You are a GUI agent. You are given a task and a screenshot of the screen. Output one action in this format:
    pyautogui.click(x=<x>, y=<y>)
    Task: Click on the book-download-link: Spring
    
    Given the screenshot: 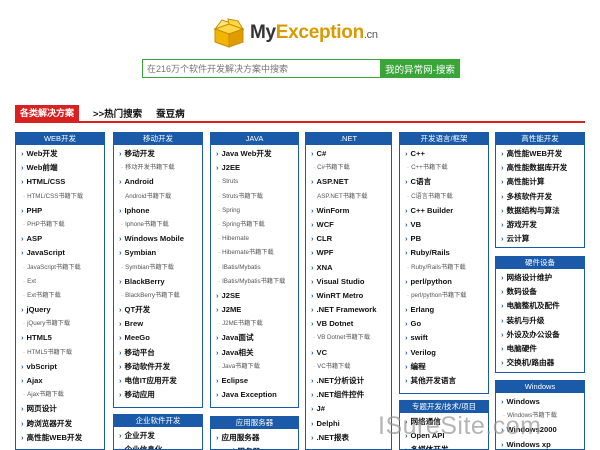 What is the action you would take?
    pyautogui.click(x=257, y=211)
    